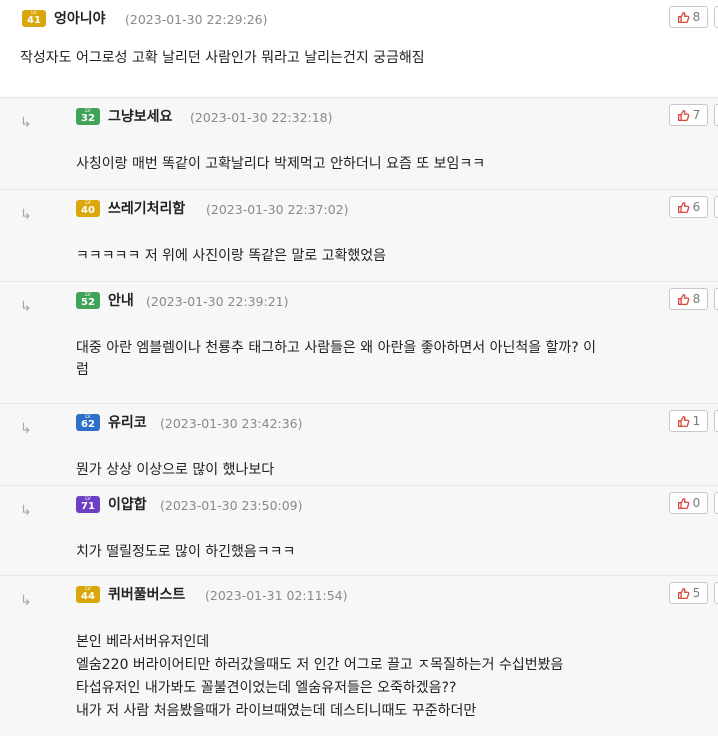 This screenshot has height=736, width=718. Describe the element at coordinates (146, 595) in the screenshot. I see `comment-nickname: 퀴버풀버스트` at that location.